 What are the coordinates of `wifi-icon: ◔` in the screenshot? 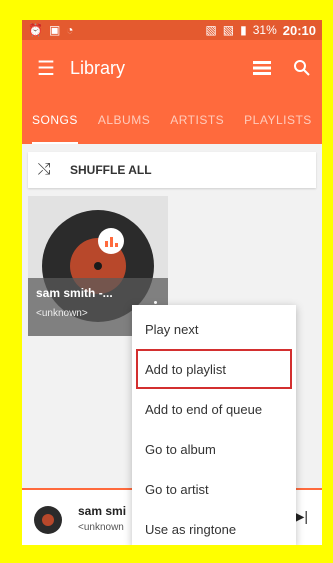 It's located at (70, 30).